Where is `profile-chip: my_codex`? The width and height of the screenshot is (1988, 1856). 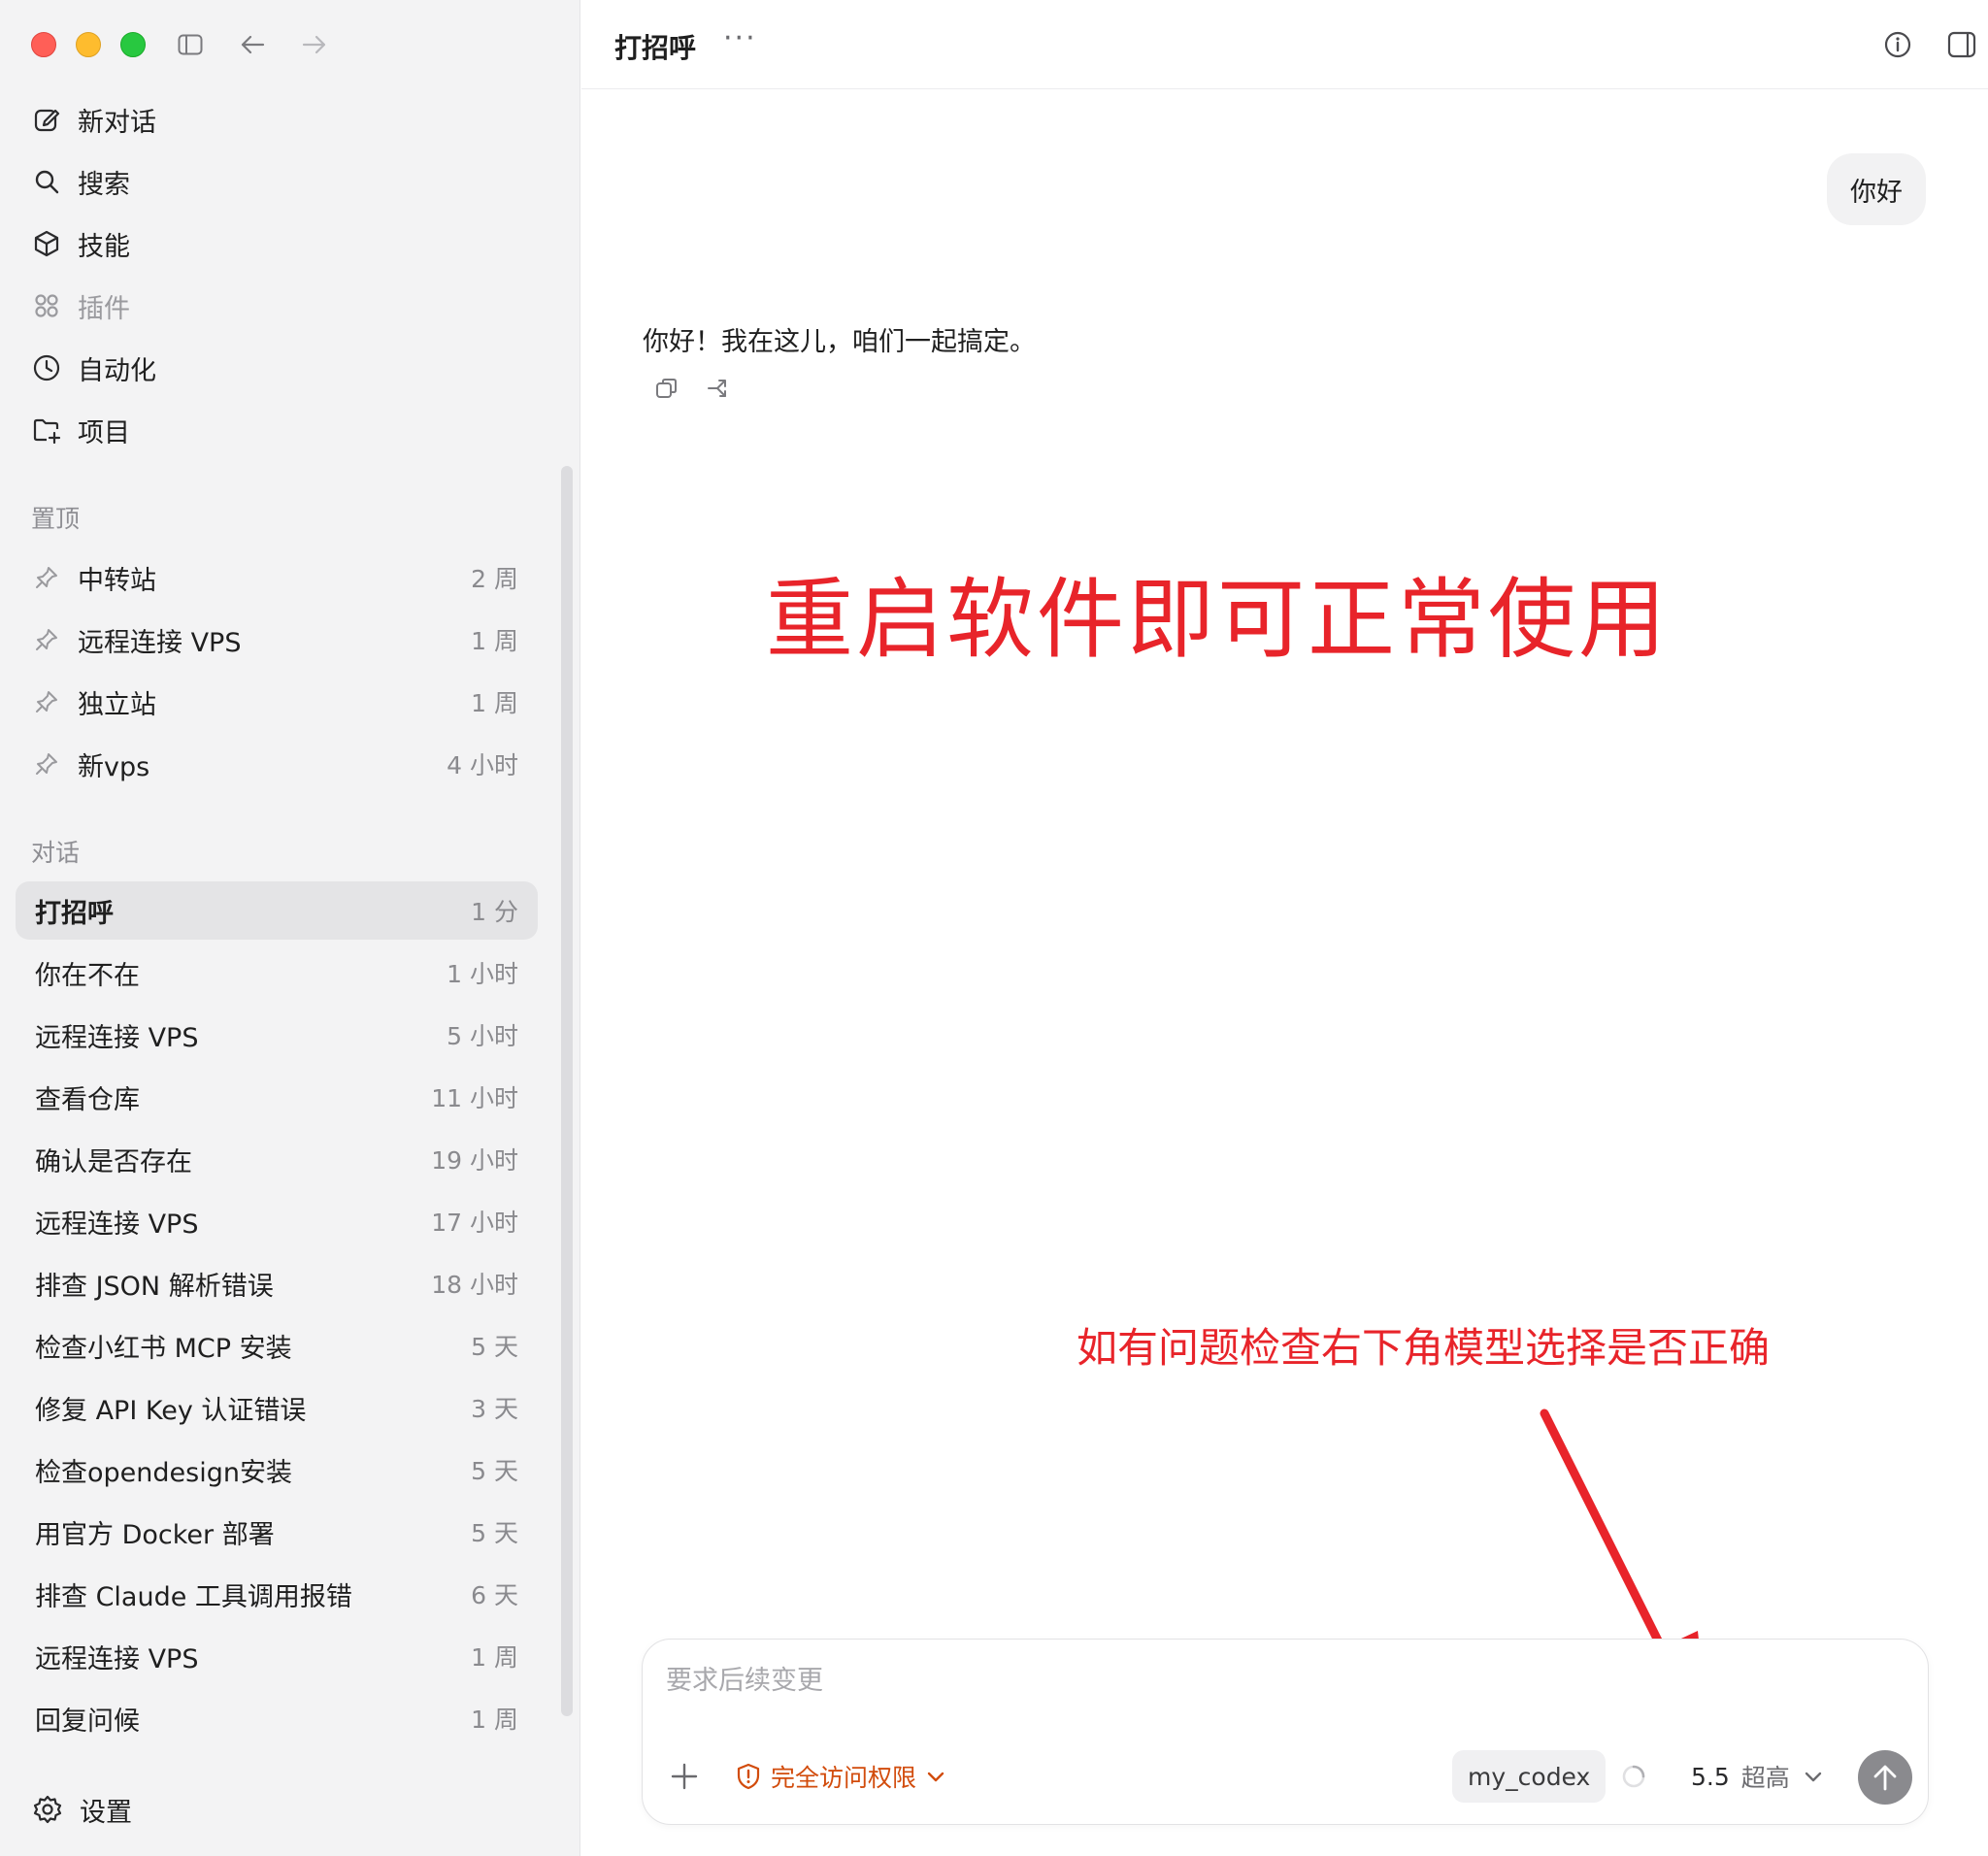
profile-chip: my_codex is located at coordinates (1529, 1776).